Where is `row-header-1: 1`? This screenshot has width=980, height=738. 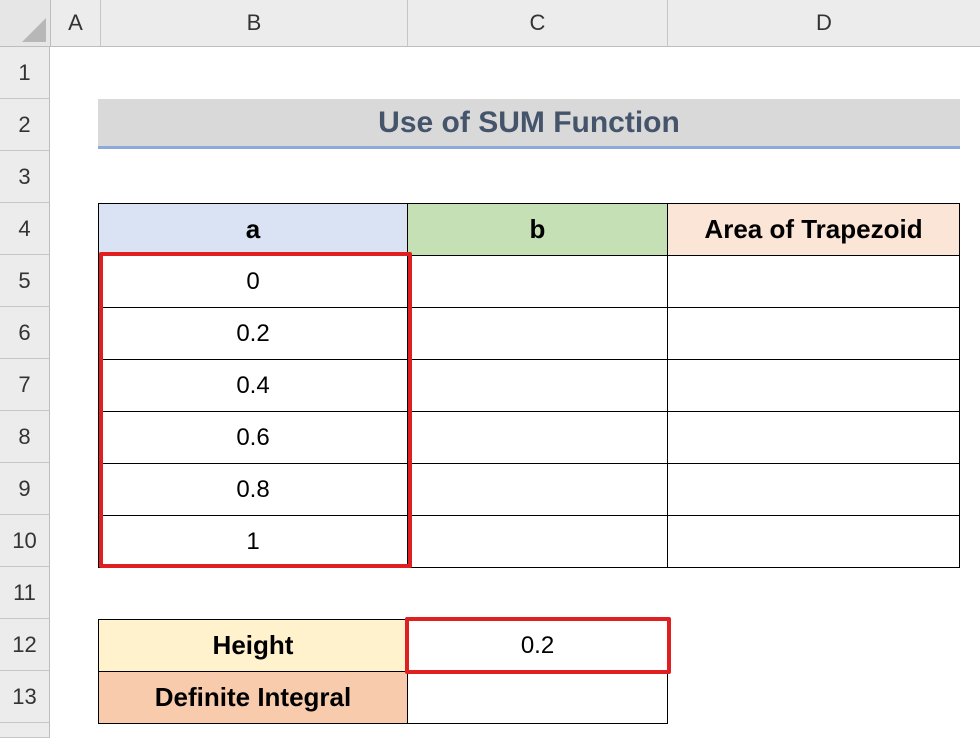 row-header-1: 1 is located at coordinates (25, 73).